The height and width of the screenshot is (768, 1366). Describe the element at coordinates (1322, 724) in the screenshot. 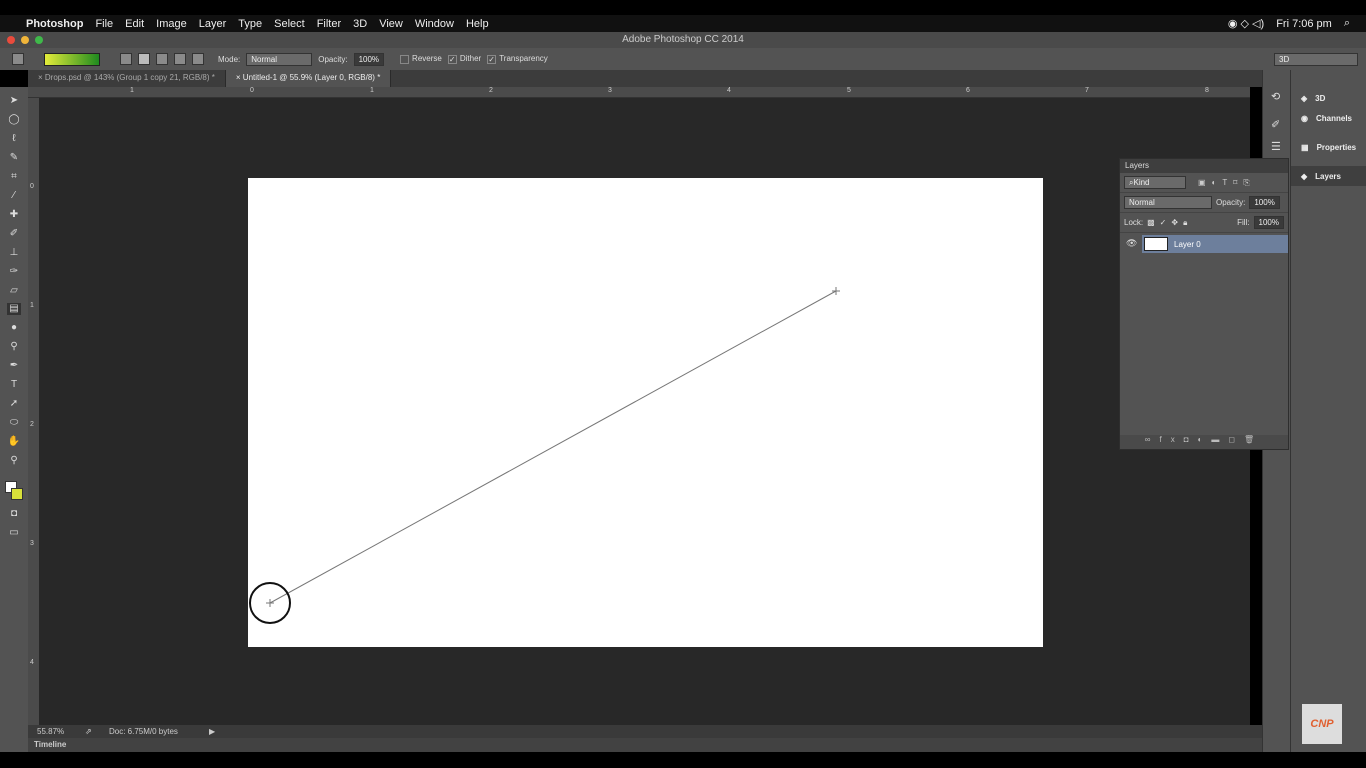

I see `watermark-badge: CNP` at that location.